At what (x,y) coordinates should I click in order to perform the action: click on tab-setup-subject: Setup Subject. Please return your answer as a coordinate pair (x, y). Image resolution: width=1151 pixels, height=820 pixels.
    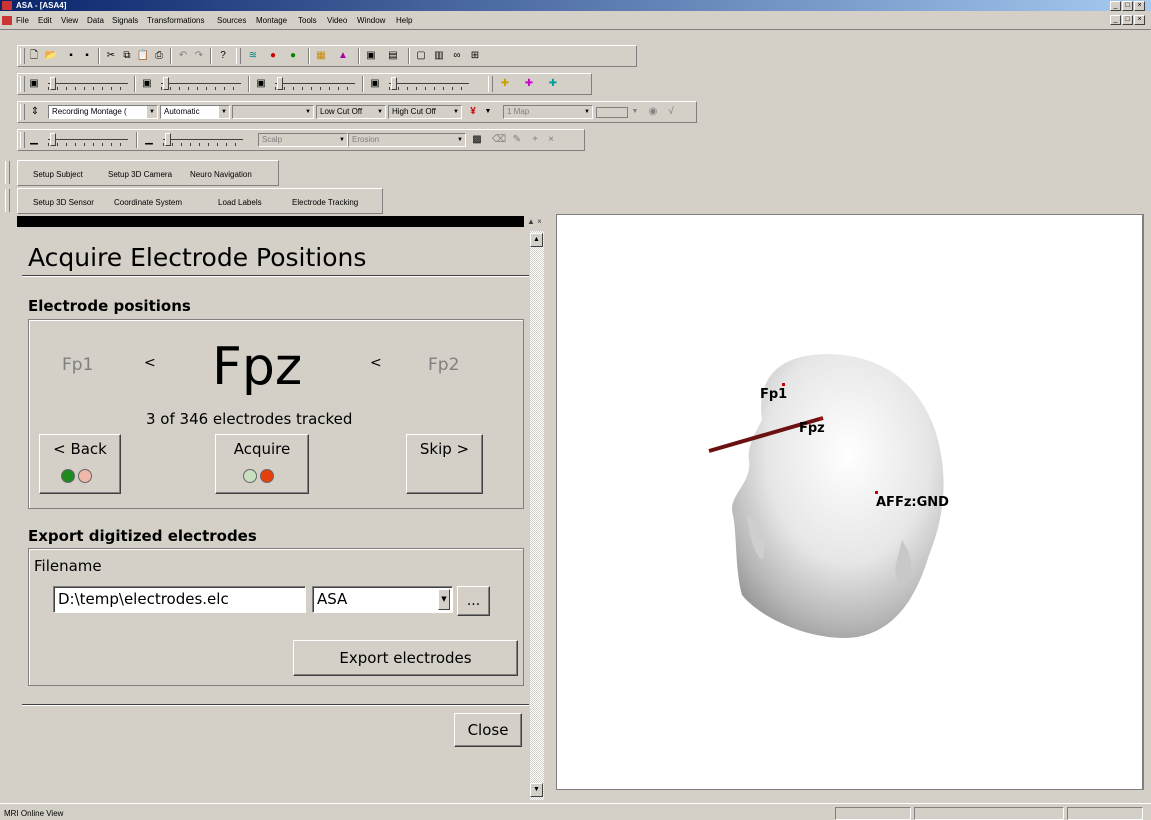
    Looking at the image, I should click on (58, 174).